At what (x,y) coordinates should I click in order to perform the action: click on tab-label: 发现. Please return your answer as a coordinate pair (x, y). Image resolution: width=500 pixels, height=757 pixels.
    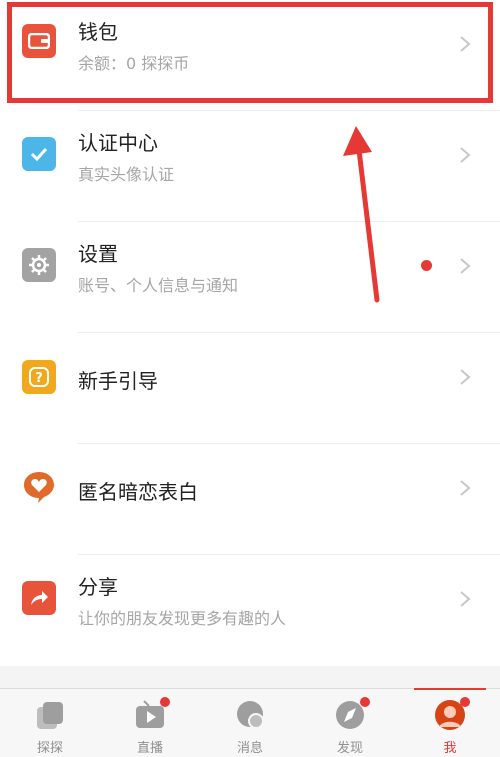
    Looking at the image, I should click on (349, 748).